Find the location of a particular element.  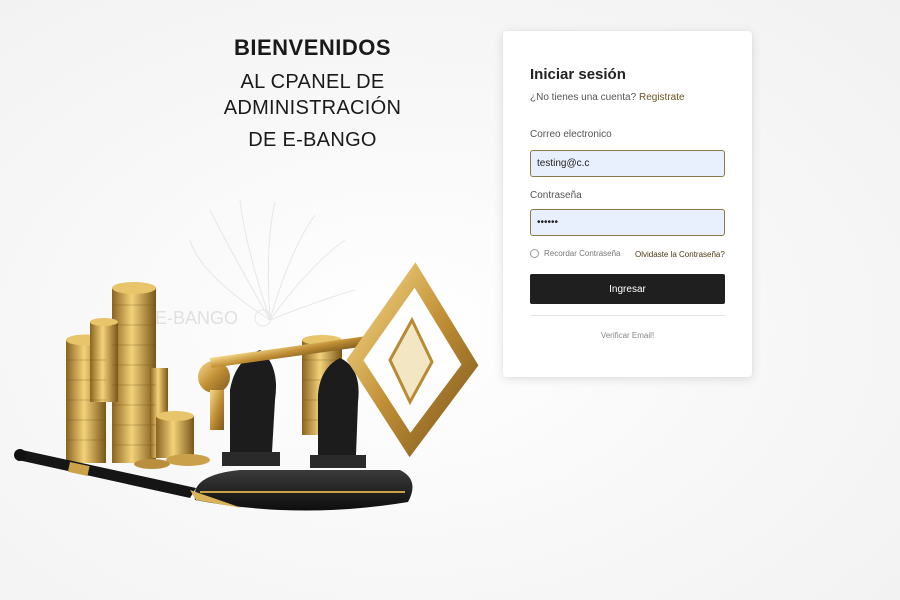

login-button: Ingresar is located at coordinates (627, 289).